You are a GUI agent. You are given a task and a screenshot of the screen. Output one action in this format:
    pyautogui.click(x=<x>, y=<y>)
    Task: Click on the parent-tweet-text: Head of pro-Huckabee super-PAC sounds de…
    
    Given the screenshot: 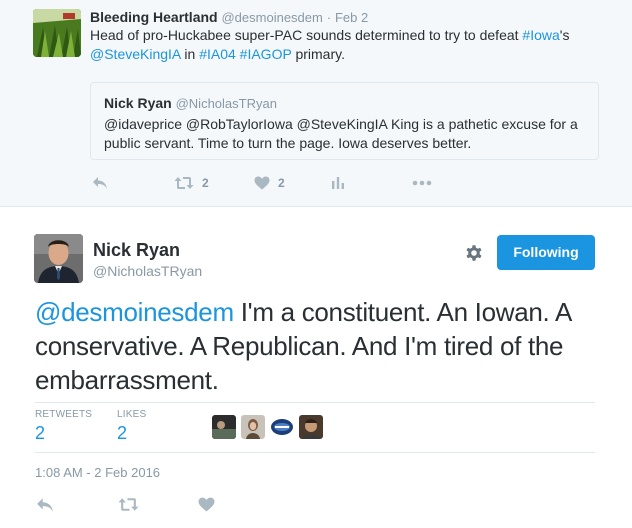 What is the action you would take?
    pyautogui.click(x=350, y=45)
    